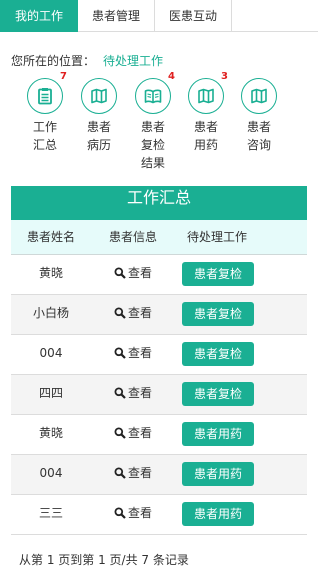 Image resolution: width=320 pixels, height=566 pixels. What do you see at coordinates (98, 136) in the screenshot?
I see `nav-label: 患者 病历` at bounding box center [98, 136].